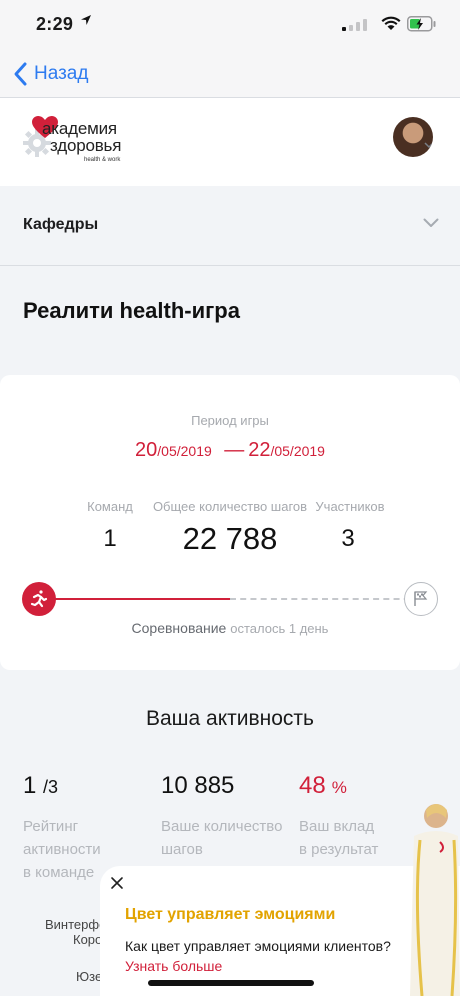 This screenshot has width=460, height=996. Describe the element at coordinates (312, 785) in the screenshot. I see `contribution-number: 48` at that location.